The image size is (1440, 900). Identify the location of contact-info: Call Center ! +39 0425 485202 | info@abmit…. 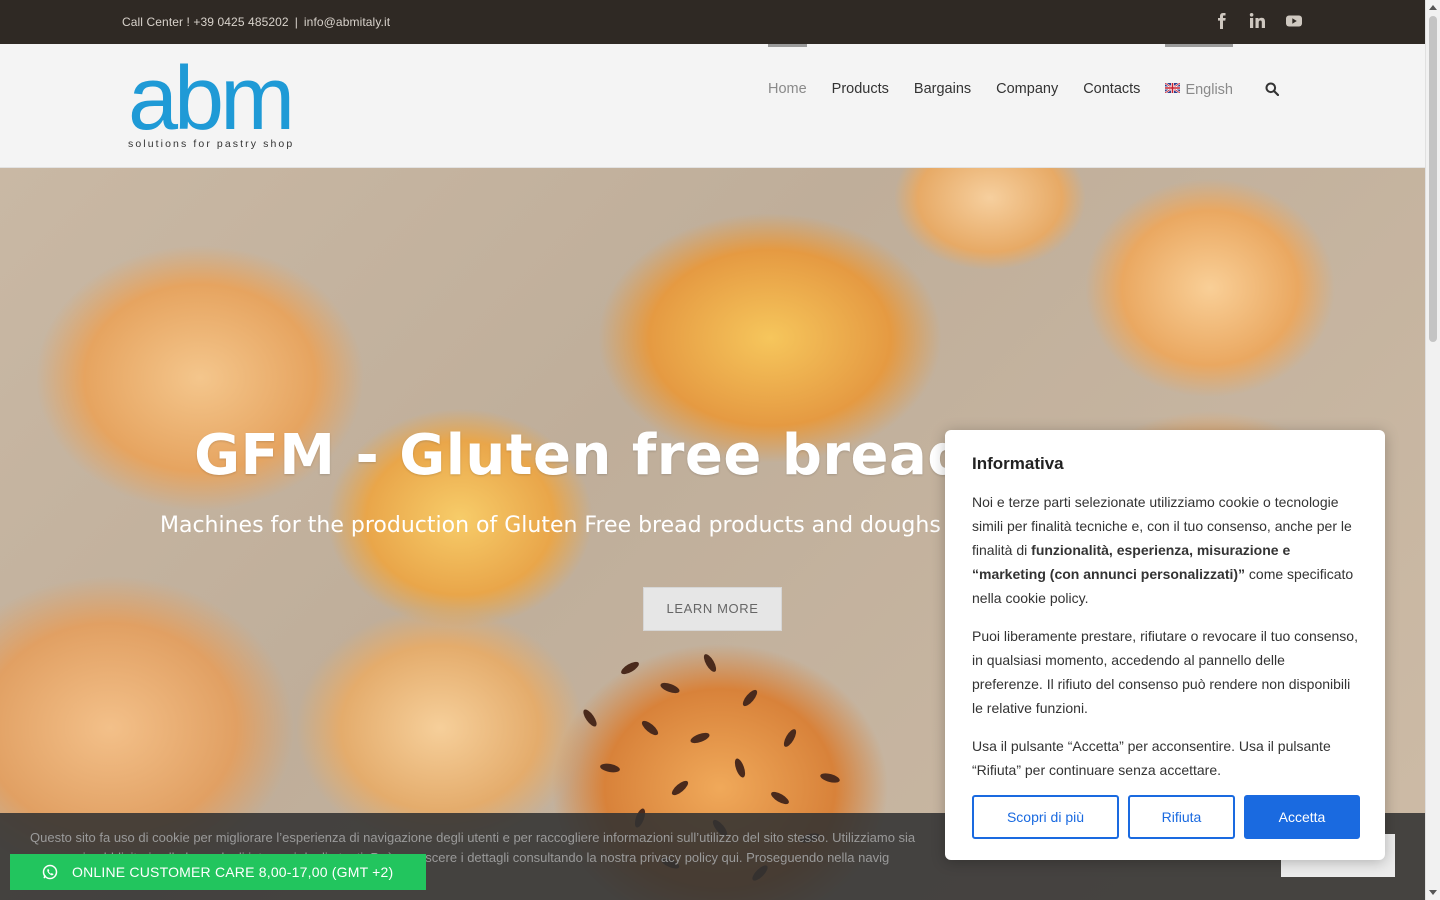
(256, 22).